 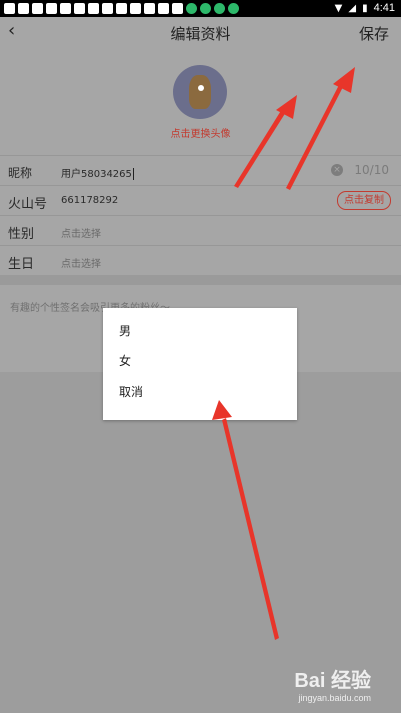 What do you see at coordinates (200, 364) in the screenshot?
I see `gender-menu: 男 女 取消` at bounding box center [200, 364].